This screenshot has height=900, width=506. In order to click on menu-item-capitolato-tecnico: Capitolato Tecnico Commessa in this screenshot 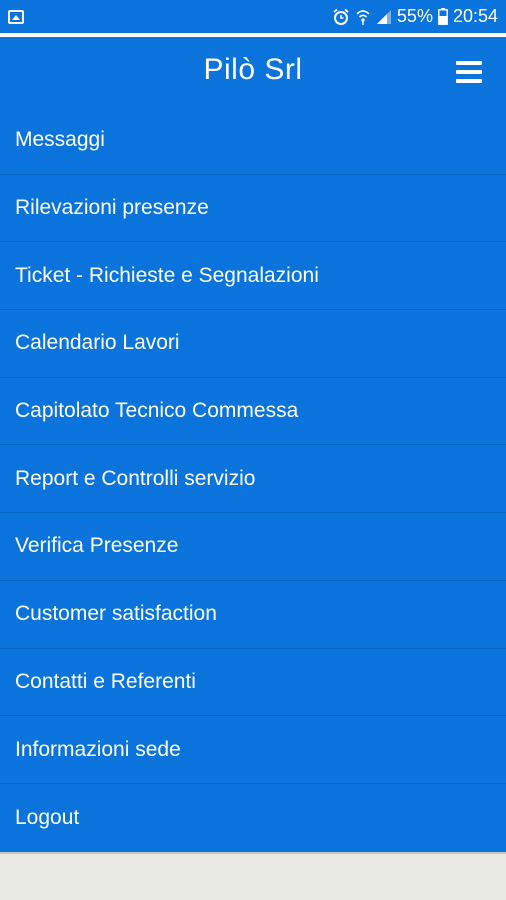, I will do `click(253, 412)`.